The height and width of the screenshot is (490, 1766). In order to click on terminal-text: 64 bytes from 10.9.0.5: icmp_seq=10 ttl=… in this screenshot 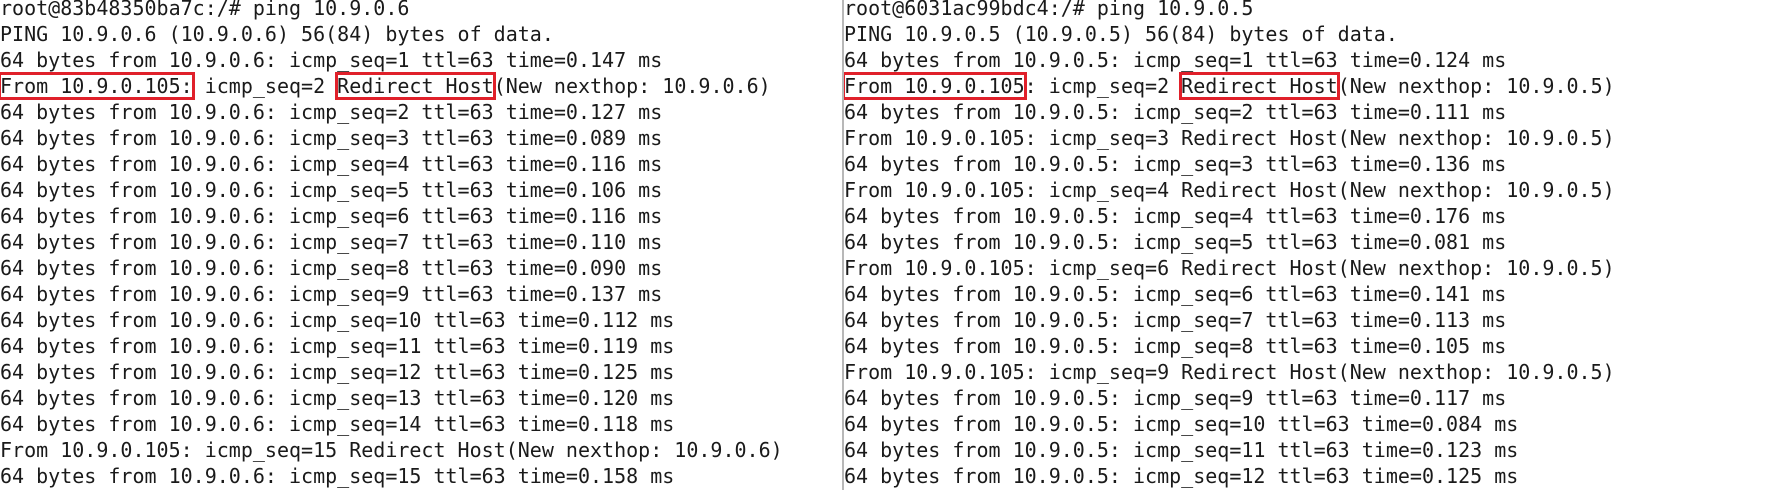, I will do `click(1181, 424)`.